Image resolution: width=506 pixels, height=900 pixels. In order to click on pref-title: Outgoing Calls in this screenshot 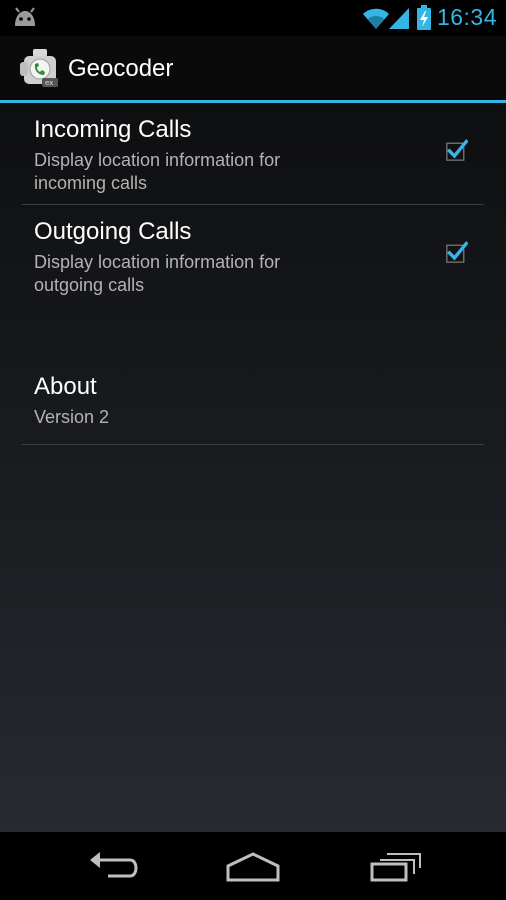, I will do `click(113, 231)`.